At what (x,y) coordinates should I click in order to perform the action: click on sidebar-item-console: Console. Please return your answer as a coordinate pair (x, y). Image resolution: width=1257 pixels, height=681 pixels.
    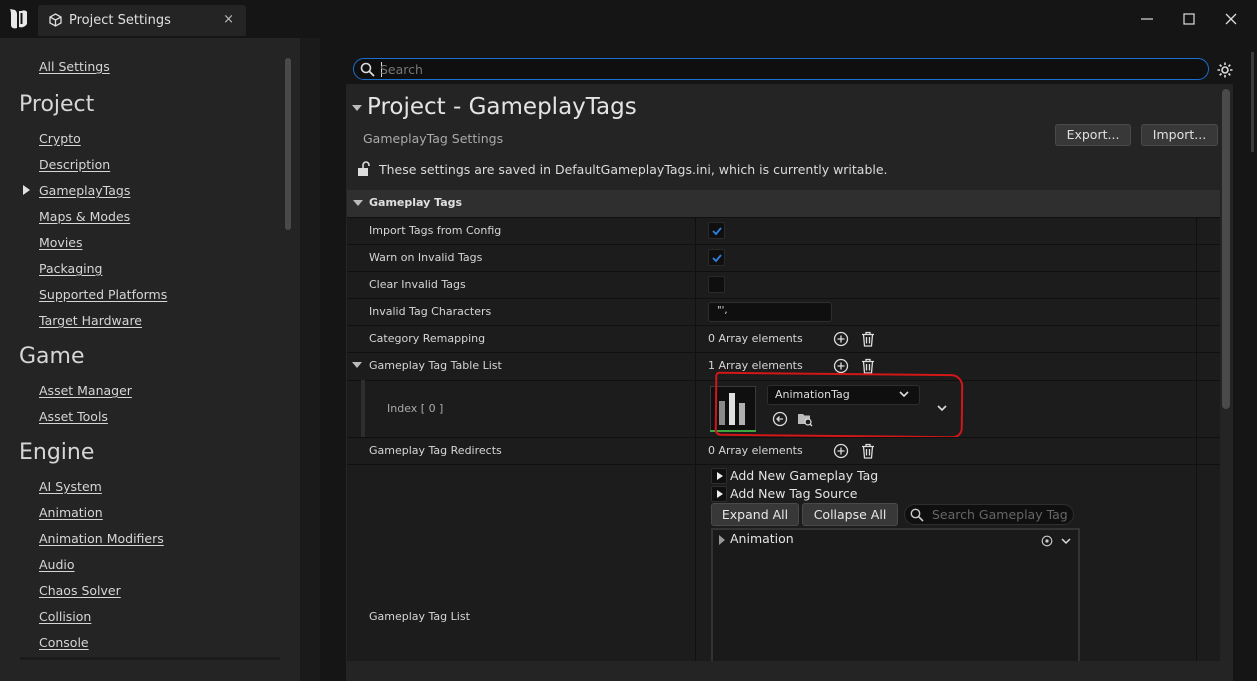
    Looking at the image, I should click on (64, 642).